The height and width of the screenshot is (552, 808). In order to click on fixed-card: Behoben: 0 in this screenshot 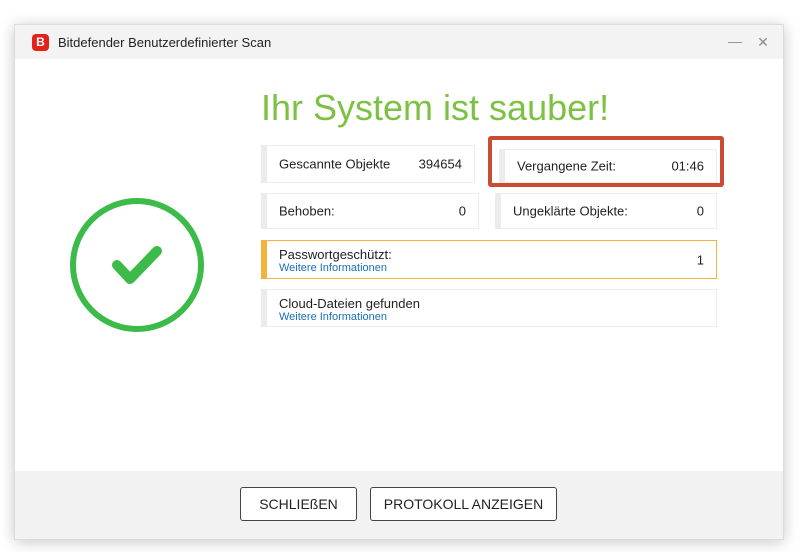, I will do `click(370, 211)`.